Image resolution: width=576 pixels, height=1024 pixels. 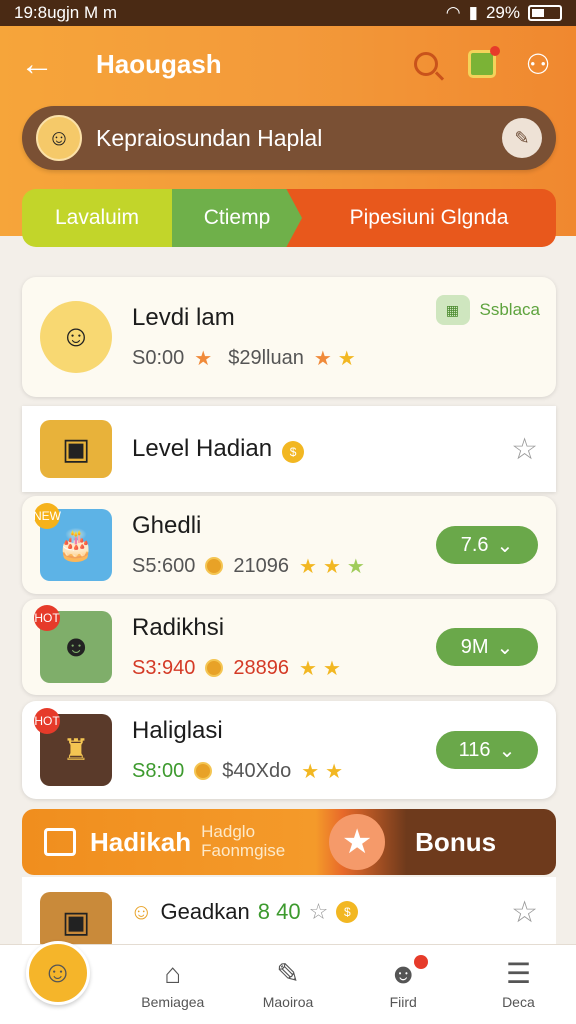 What do you see at coordinates (452, 310) in the screenshot?
I see `grid-icon: ▦` at bounding box center [452, 310].